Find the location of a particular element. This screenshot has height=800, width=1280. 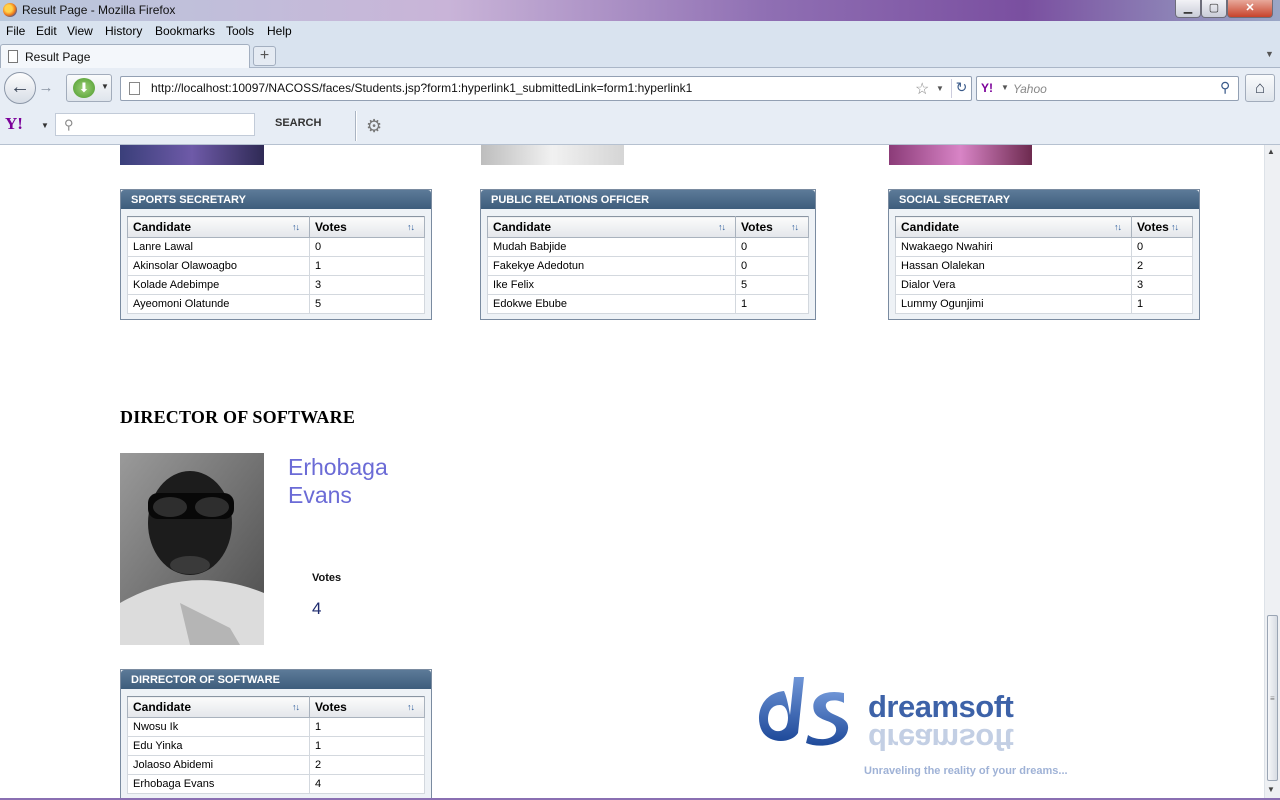

tab-list-dropdown-icon: ▼ is located at coordinates (1269, 54).